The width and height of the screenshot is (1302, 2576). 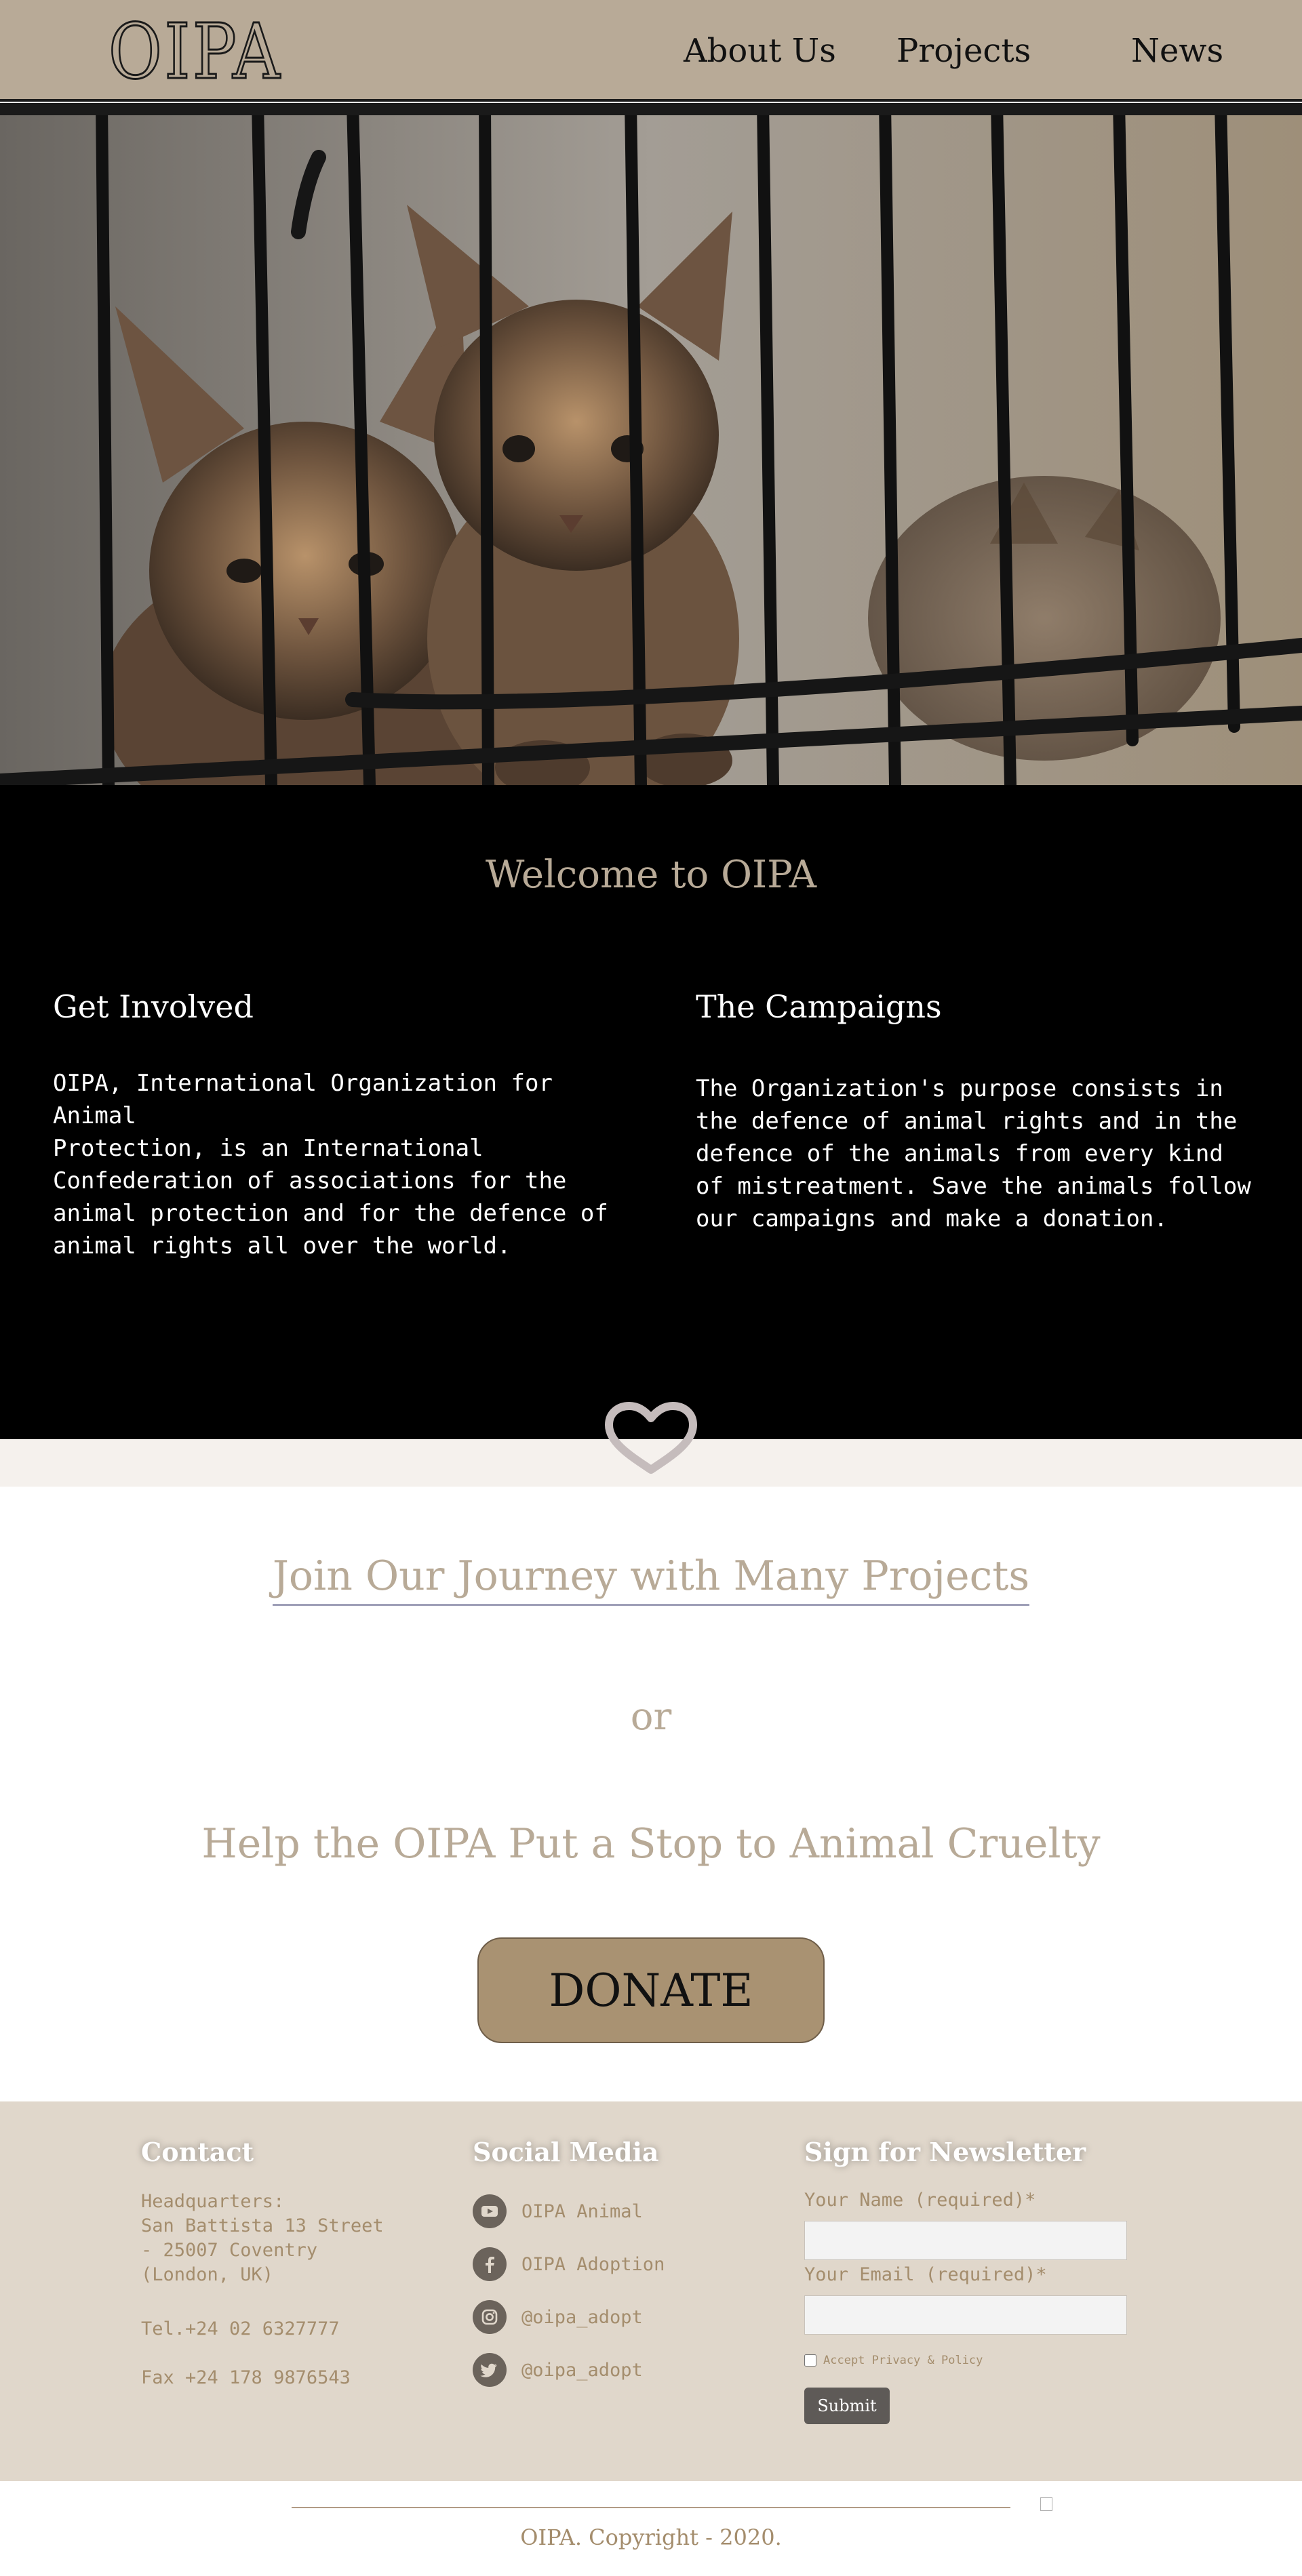 What do you see at coordinates (903, 2360) in the screenshot?
I see `privacy-policy-label: Accept Privacy & Policy` at bounding box center [903, 2360].